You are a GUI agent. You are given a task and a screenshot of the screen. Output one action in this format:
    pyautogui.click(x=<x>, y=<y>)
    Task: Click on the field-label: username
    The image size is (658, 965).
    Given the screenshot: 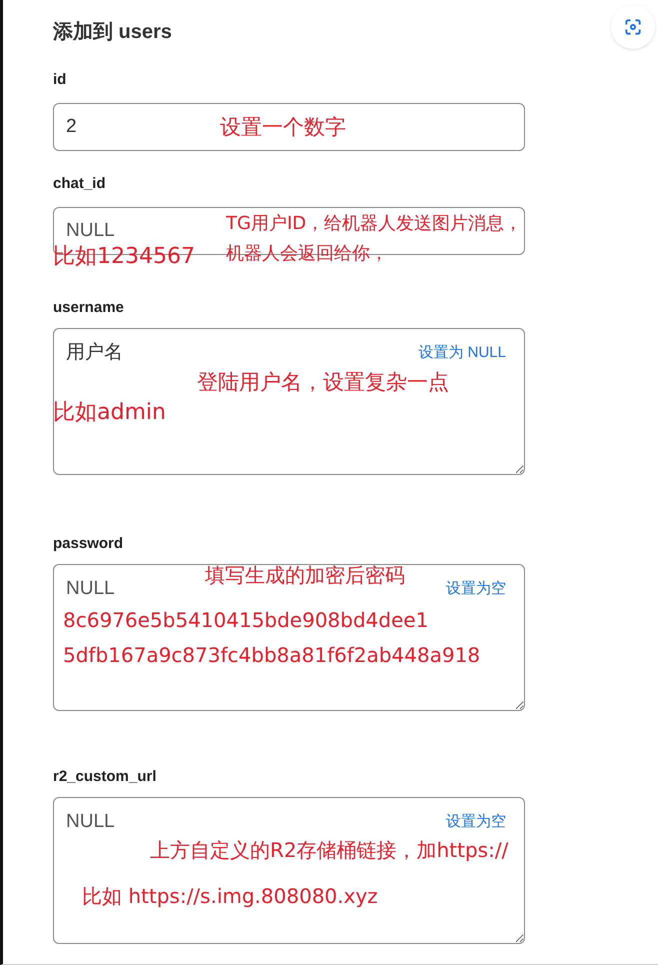 What is the action you would take?
    pyautogui.click(x=88, y=308)
    